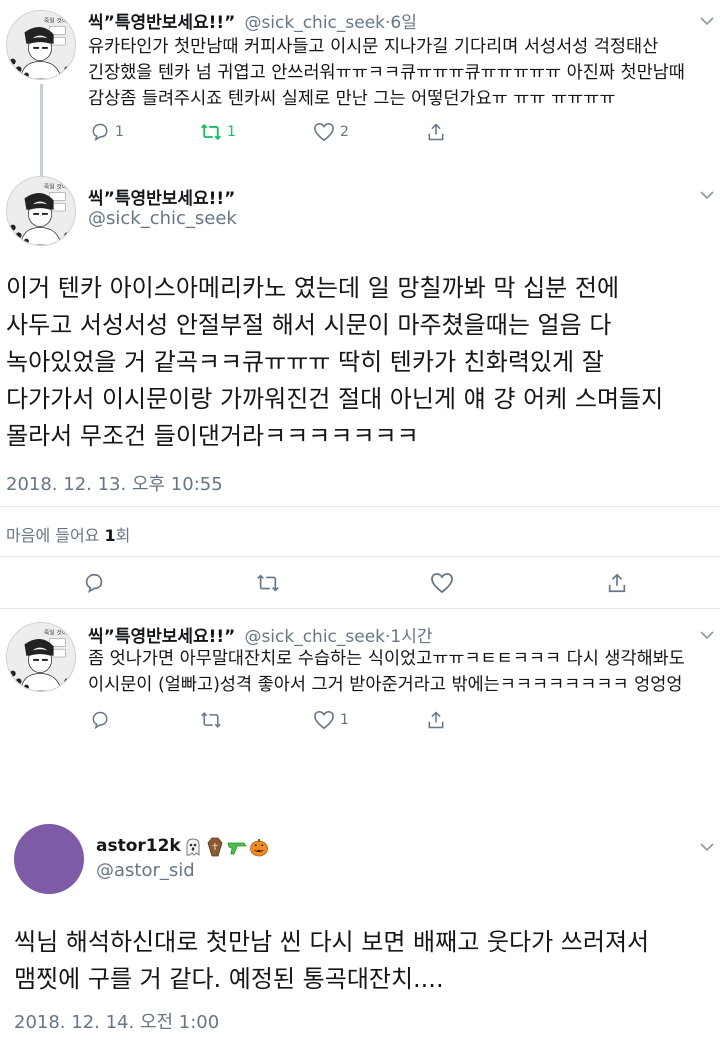  Describe the element at coordinates (231, 132) in the screenshot. I see `retweet-count: 1` at that location.